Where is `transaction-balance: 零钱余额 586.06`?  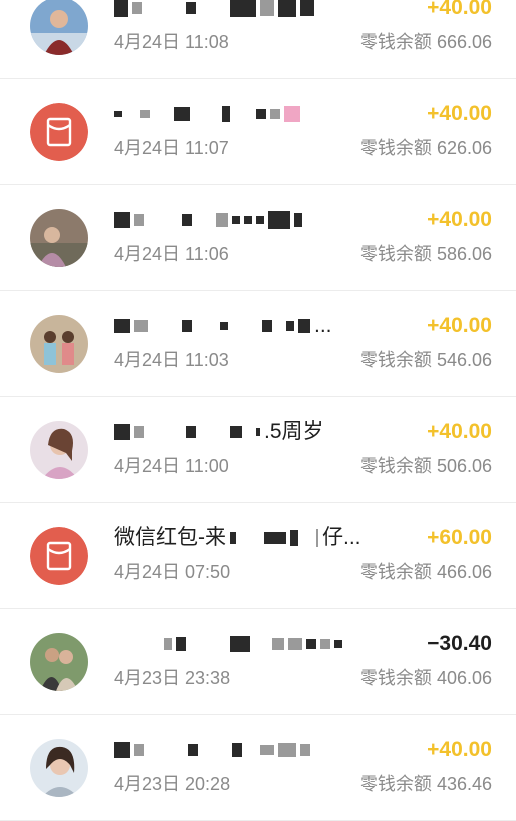
transaction-balance: 零钱余额 586.06 is located at coordinates (425, 254).